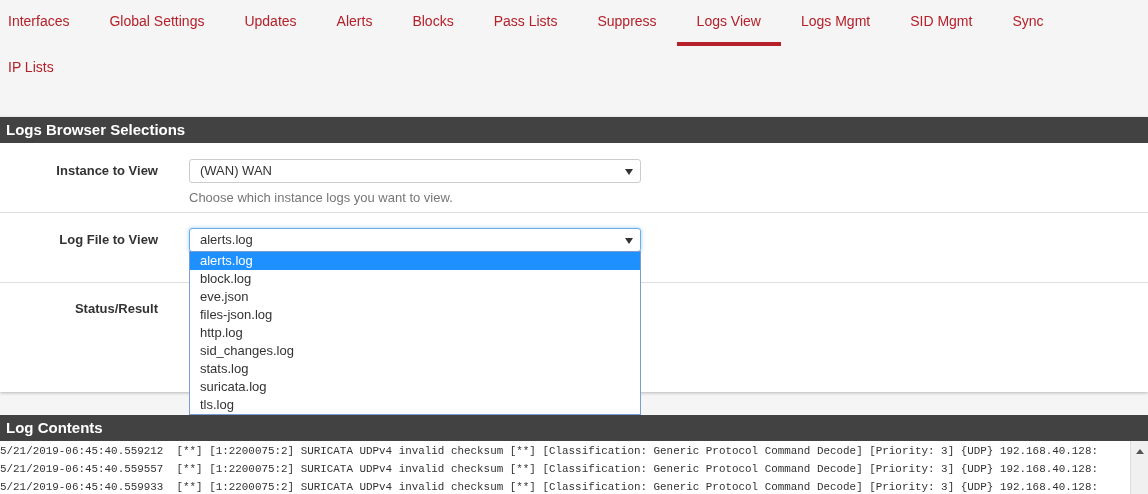  I want to click on field-label: Instance to View, so click(106, 171).